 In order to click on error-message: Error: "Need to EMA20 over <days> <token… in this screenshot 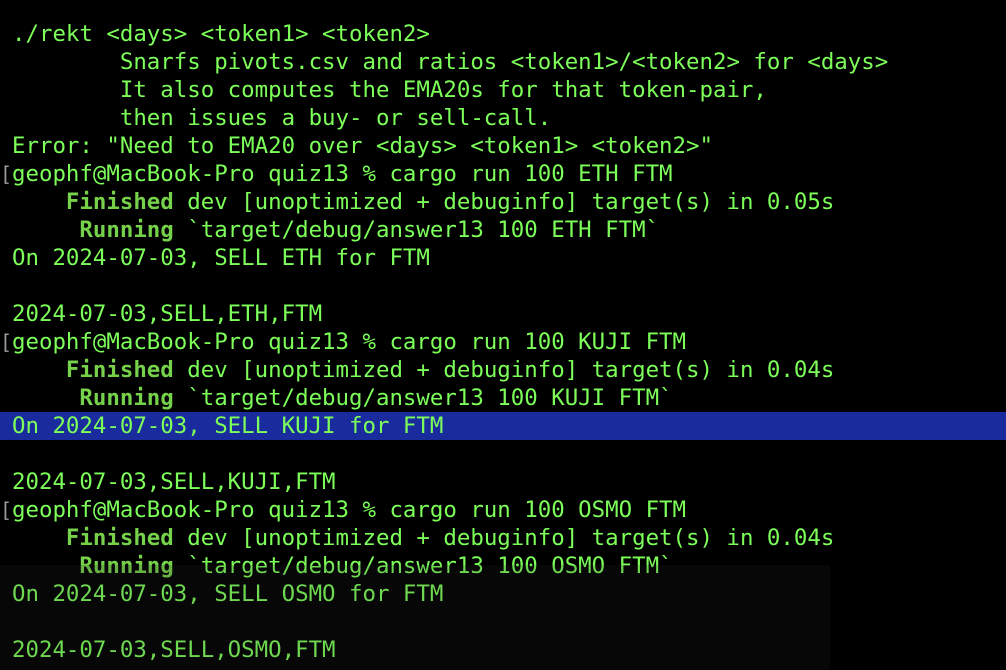, I will do `click(362, 146)`.